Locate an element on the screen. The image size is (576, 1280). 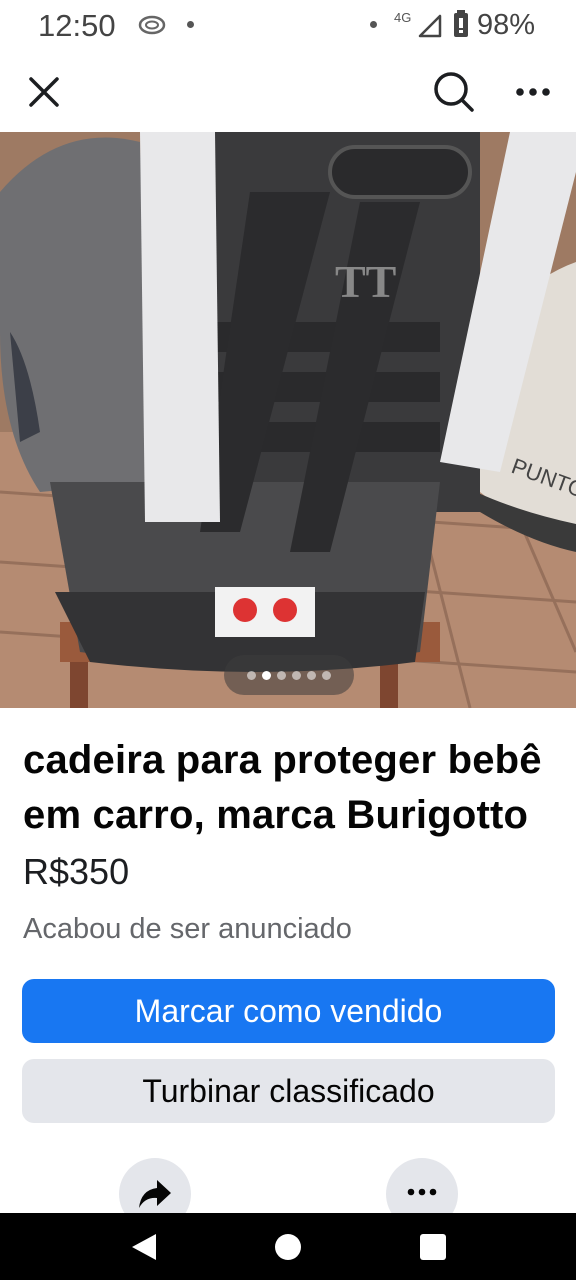
listing-price: R$350 is located at coordinates (76, 871).